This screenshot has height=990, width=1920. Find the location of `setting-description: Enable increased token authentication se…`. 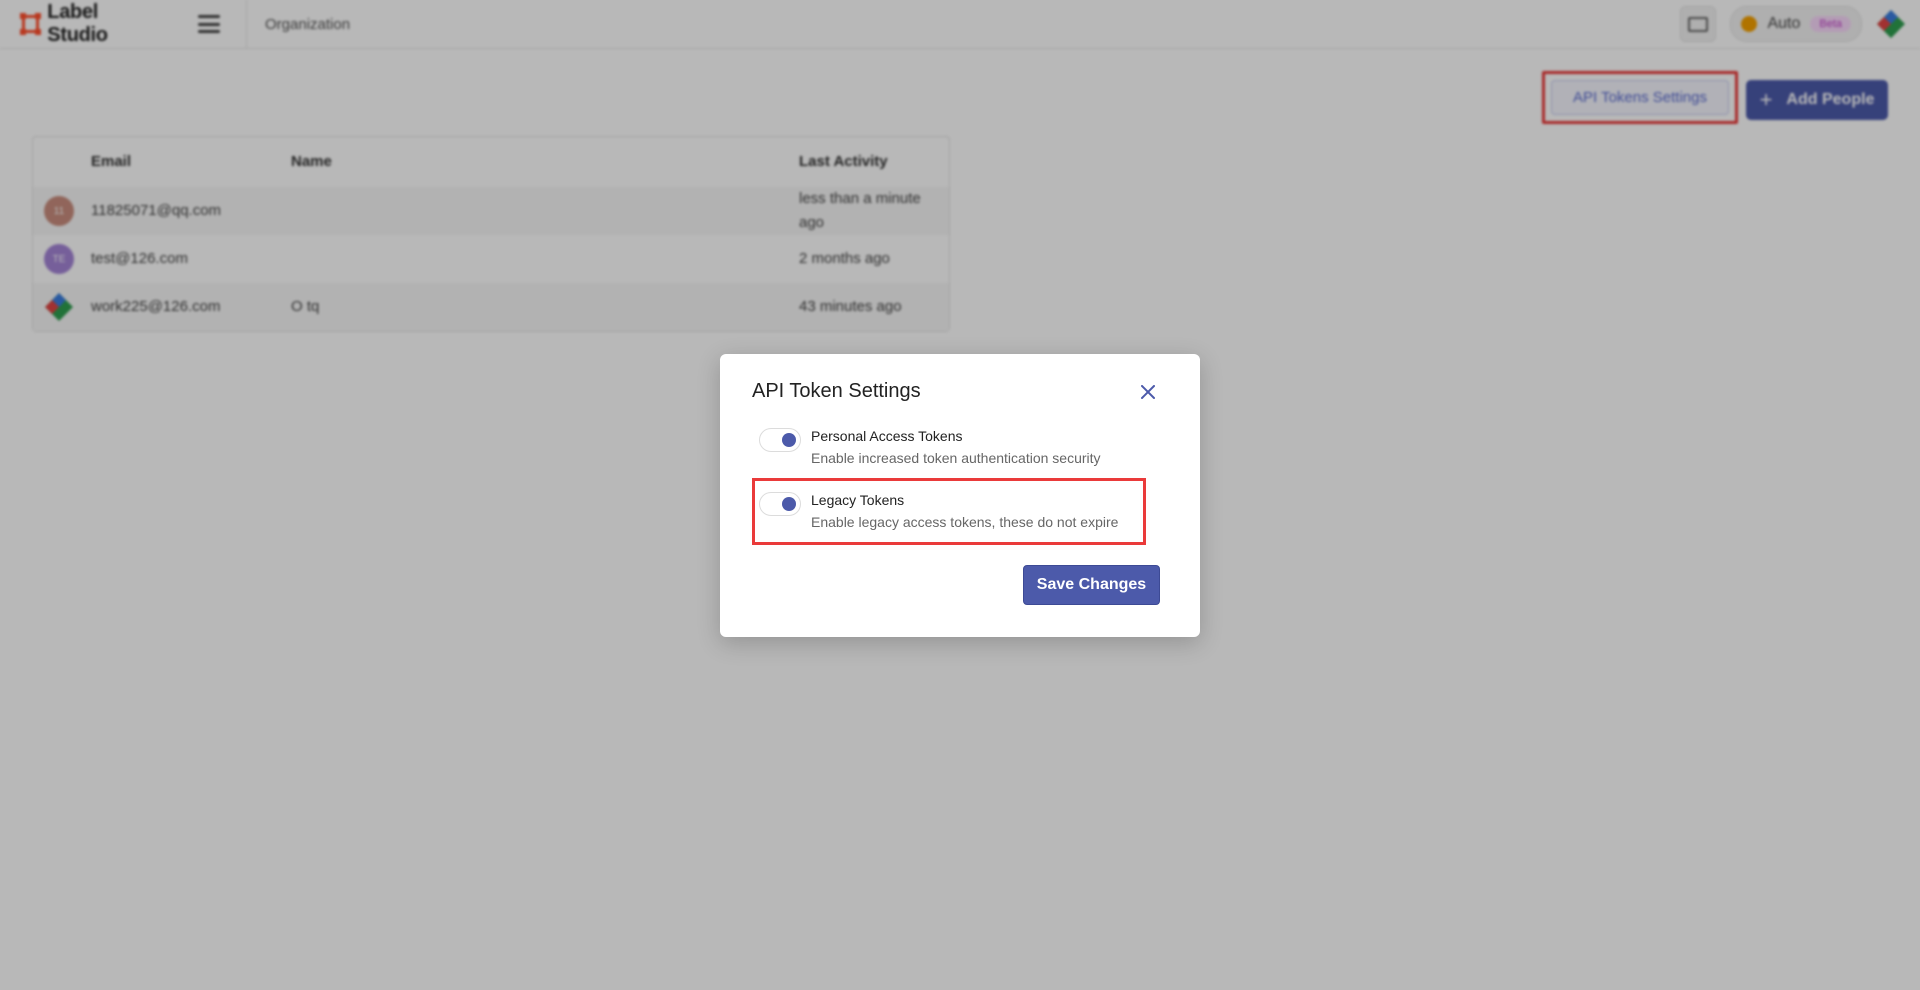

setting-description: Enable increased token authentication se… is located at coordinates (956, 458).